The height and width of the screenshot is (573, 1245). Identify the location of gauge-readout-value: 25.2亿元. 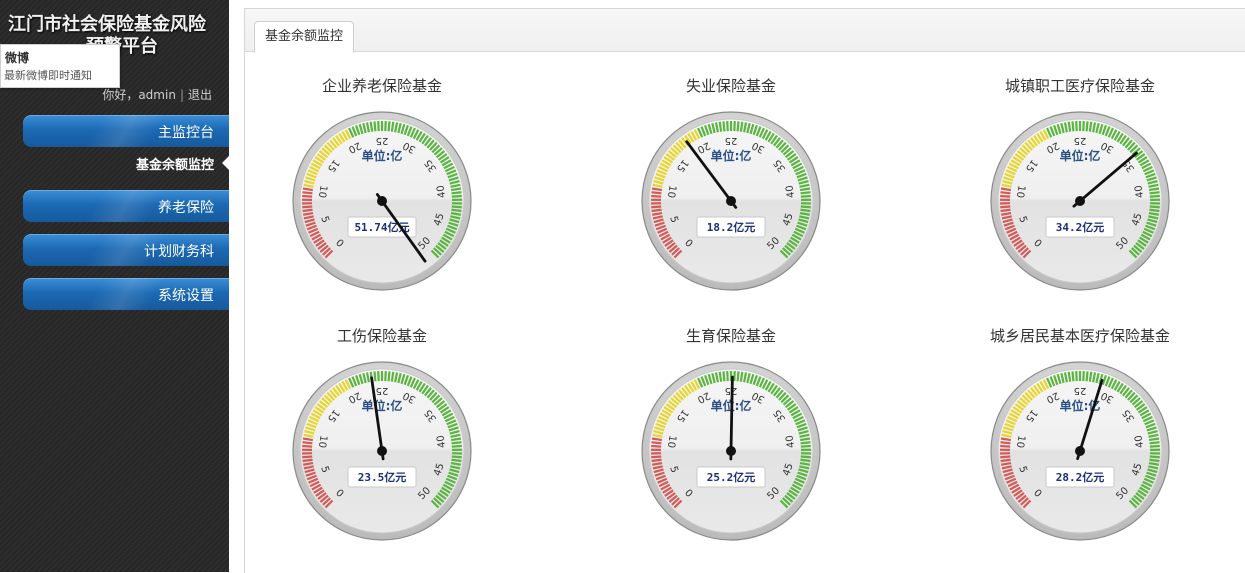
(731, 477).